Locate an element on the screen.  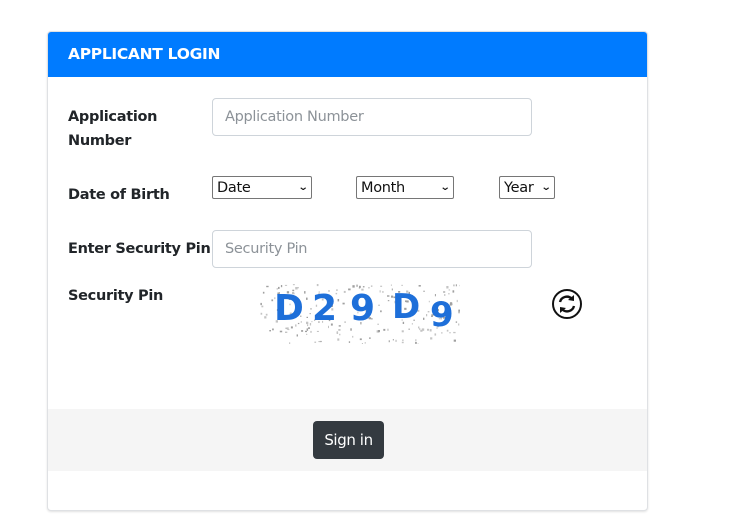
date-of-birth-label: Date of Birth is located at coordinates (119, 195).